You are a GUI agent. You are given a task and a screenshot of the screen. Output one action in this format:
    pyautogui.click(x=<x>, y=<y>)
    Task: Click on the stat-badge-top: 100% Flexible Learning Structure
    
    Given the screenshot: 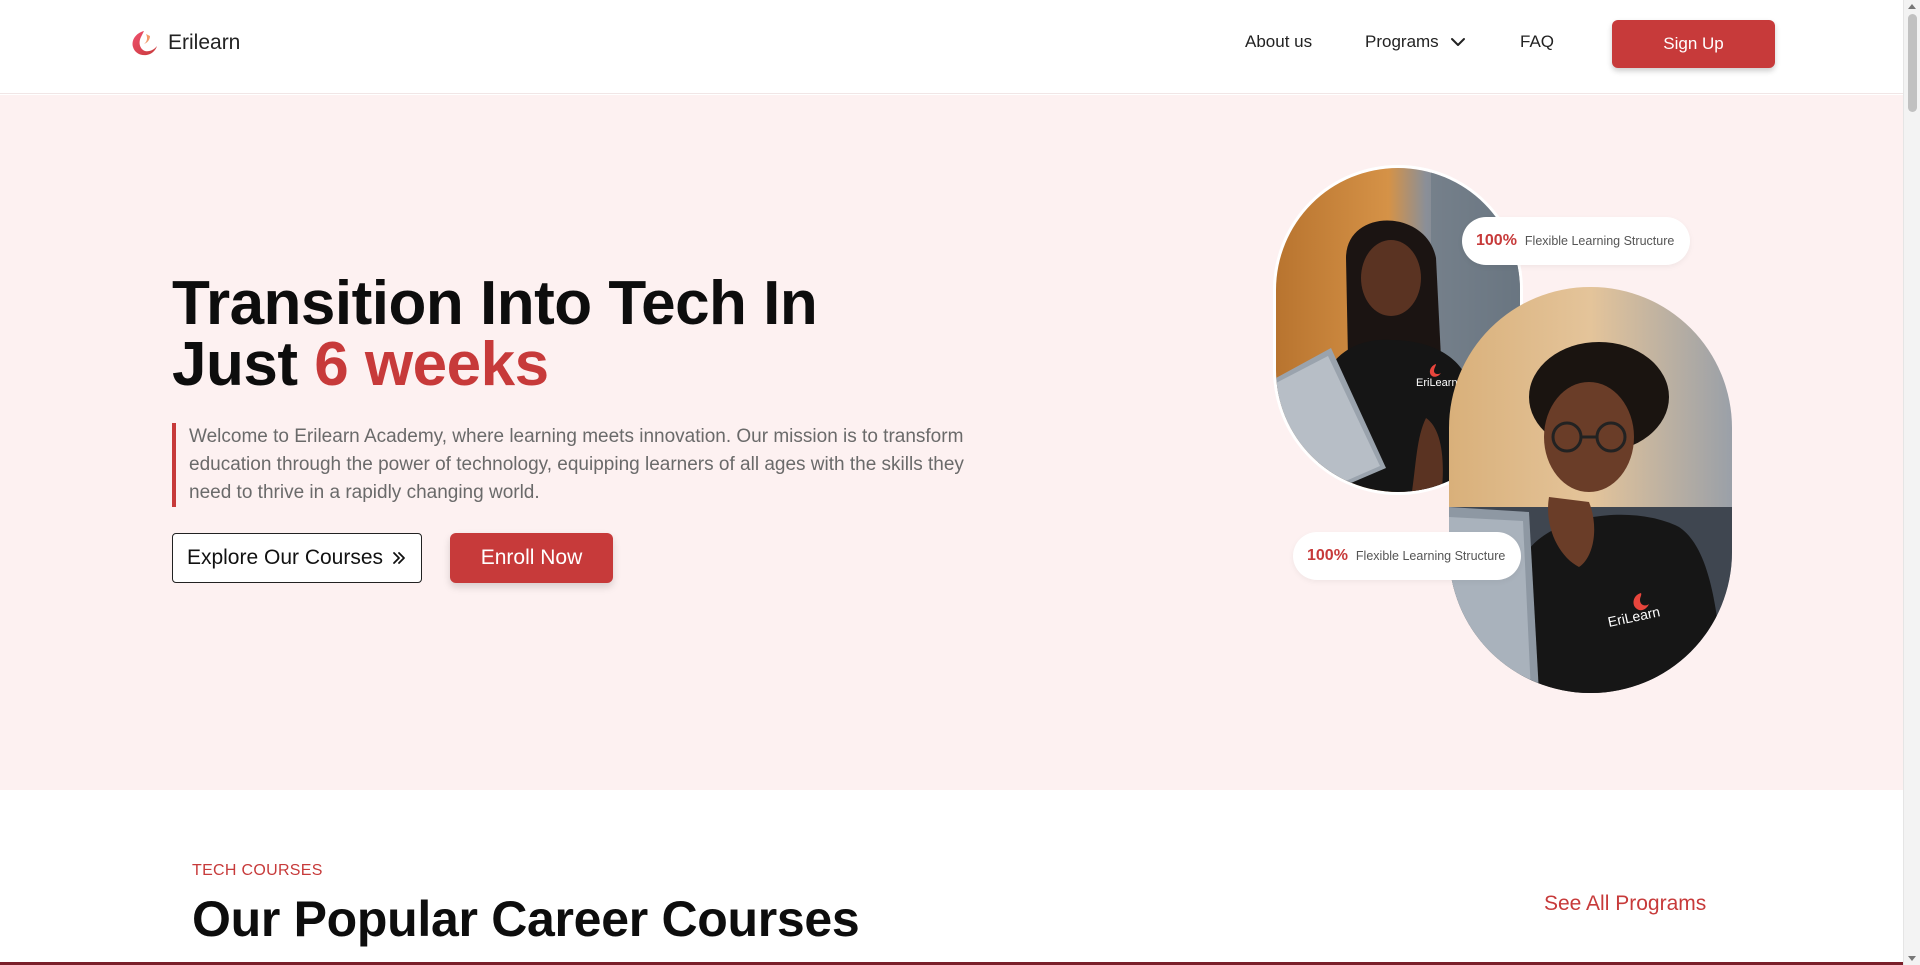 What is the action you would take?
    pyautogui.click(x=1576, y=241)
    